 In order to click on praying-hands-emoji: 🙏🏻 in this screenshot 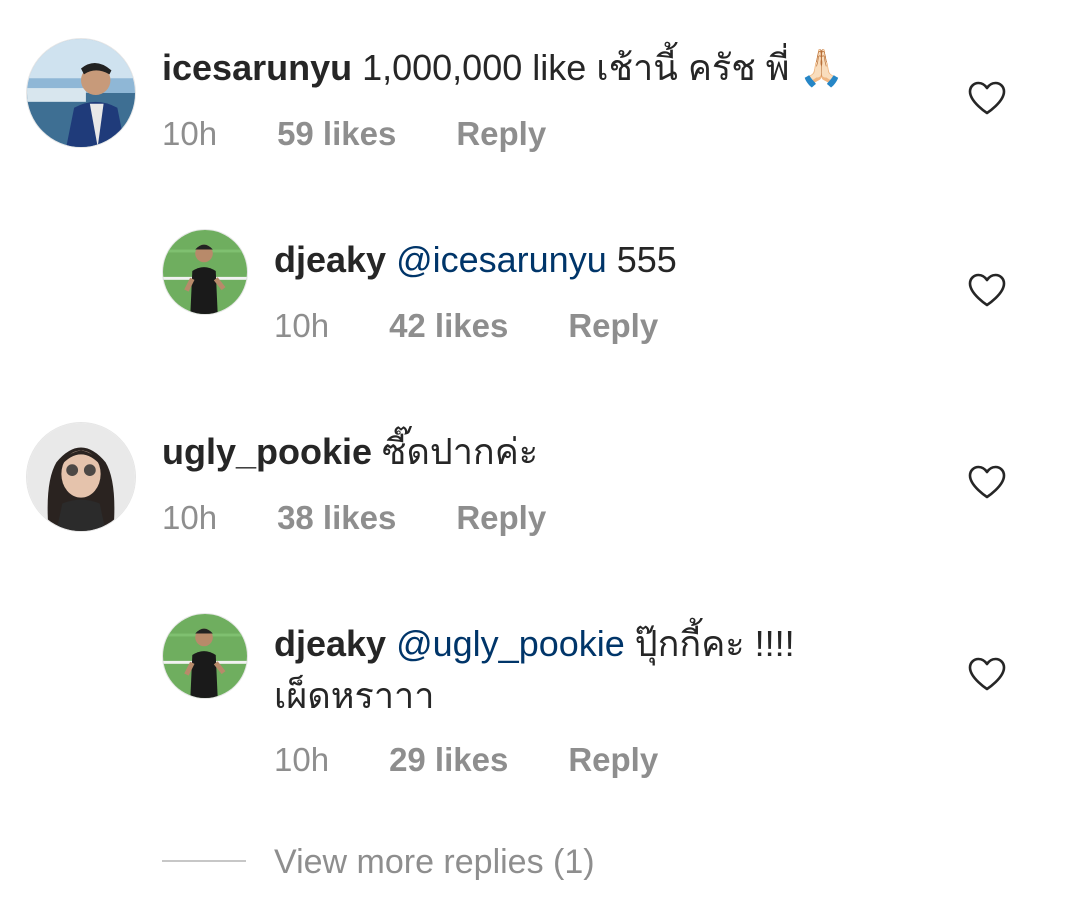, I will do `click(822, 67)`.